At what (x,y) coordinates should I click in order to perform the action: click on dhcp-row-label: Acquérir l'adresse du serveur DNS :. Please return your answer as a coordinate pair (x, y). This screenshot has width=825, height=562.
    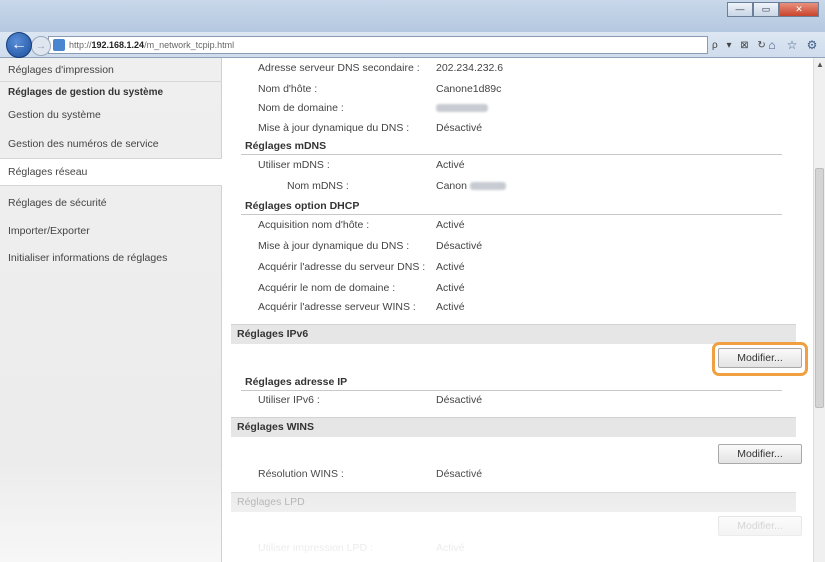
    Looking at the image, I should click on (342, 267).